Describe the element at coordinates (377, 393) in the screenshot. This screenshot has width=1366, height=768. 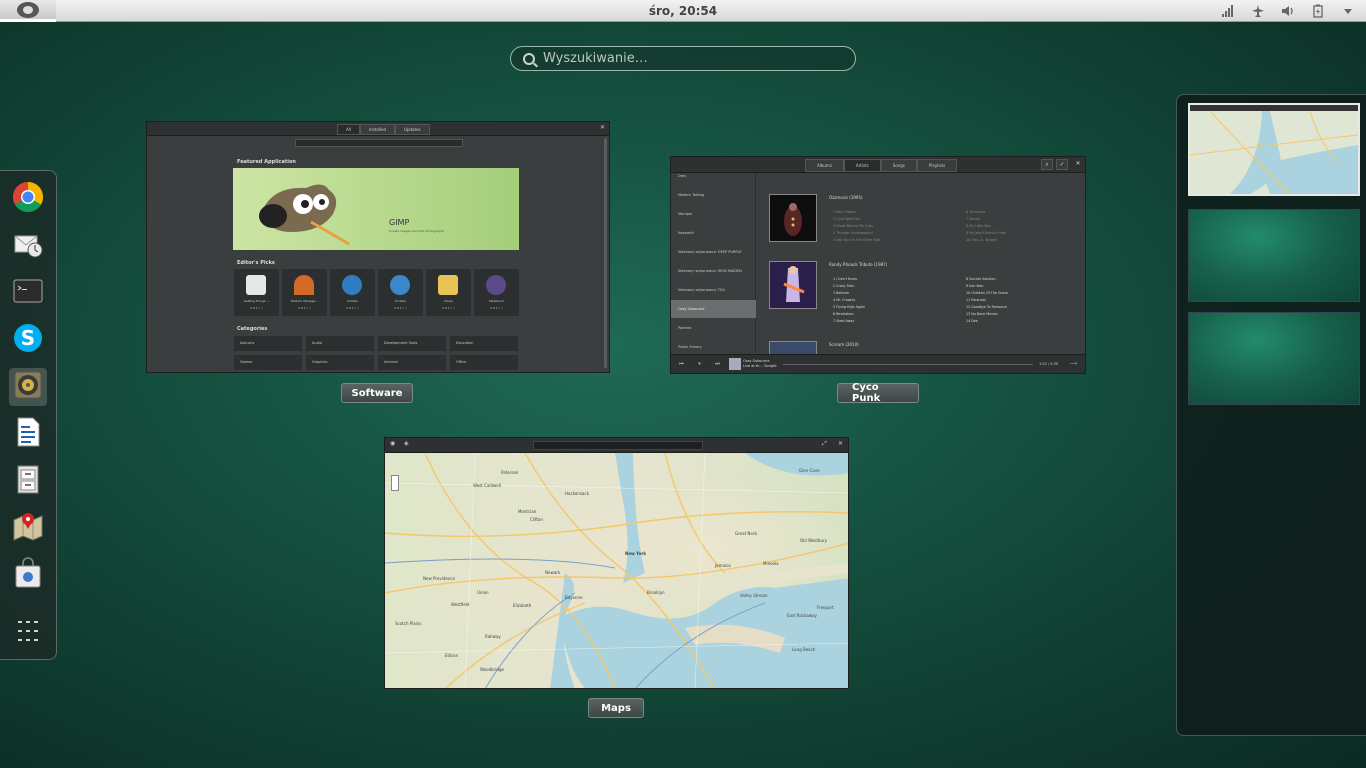
I see `window-label-software: Software` at that location.